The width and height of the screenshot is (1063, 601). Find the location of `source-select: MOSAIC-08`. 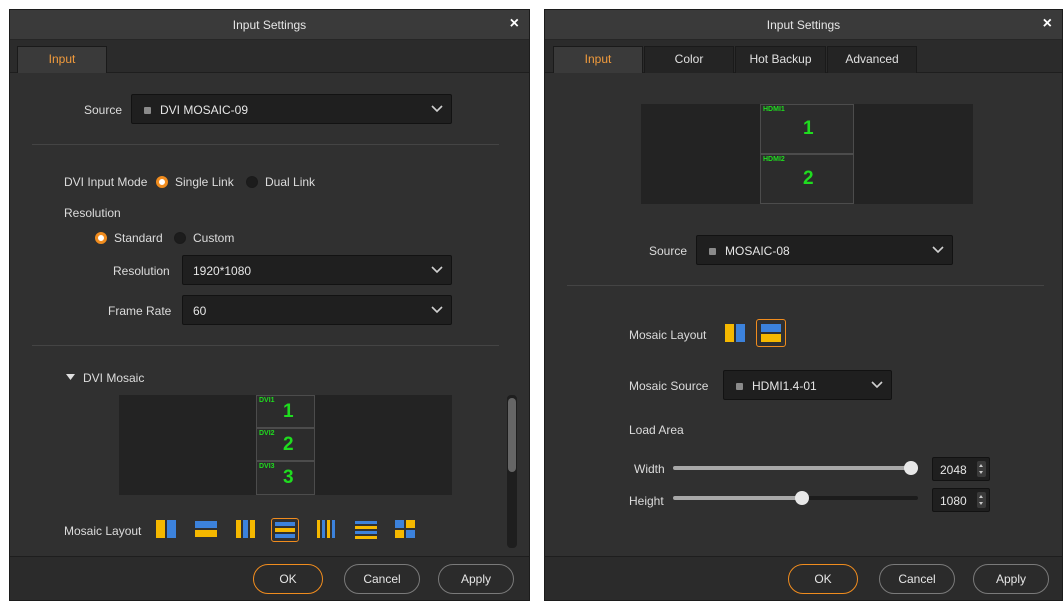

source-select: MOSAIC-08 is located at coordinates (824, 250).